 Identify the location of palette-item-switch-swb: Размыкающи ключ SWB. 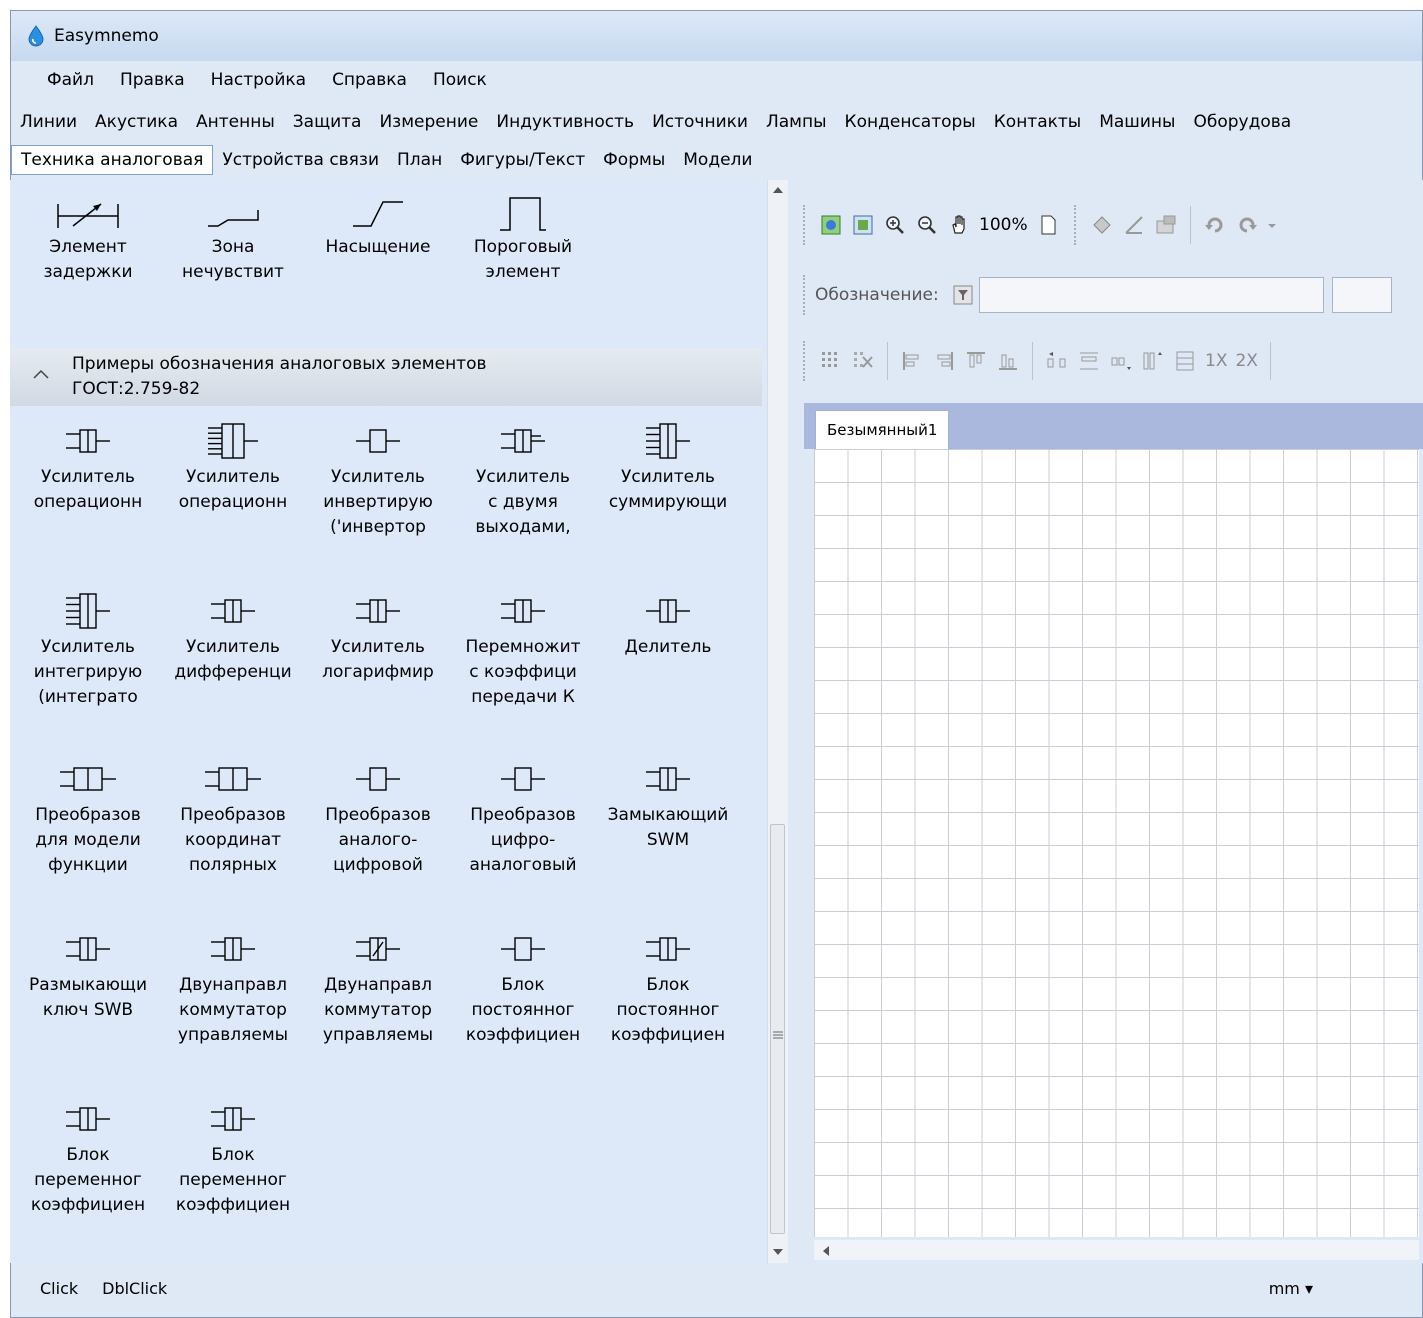
(88, 975).